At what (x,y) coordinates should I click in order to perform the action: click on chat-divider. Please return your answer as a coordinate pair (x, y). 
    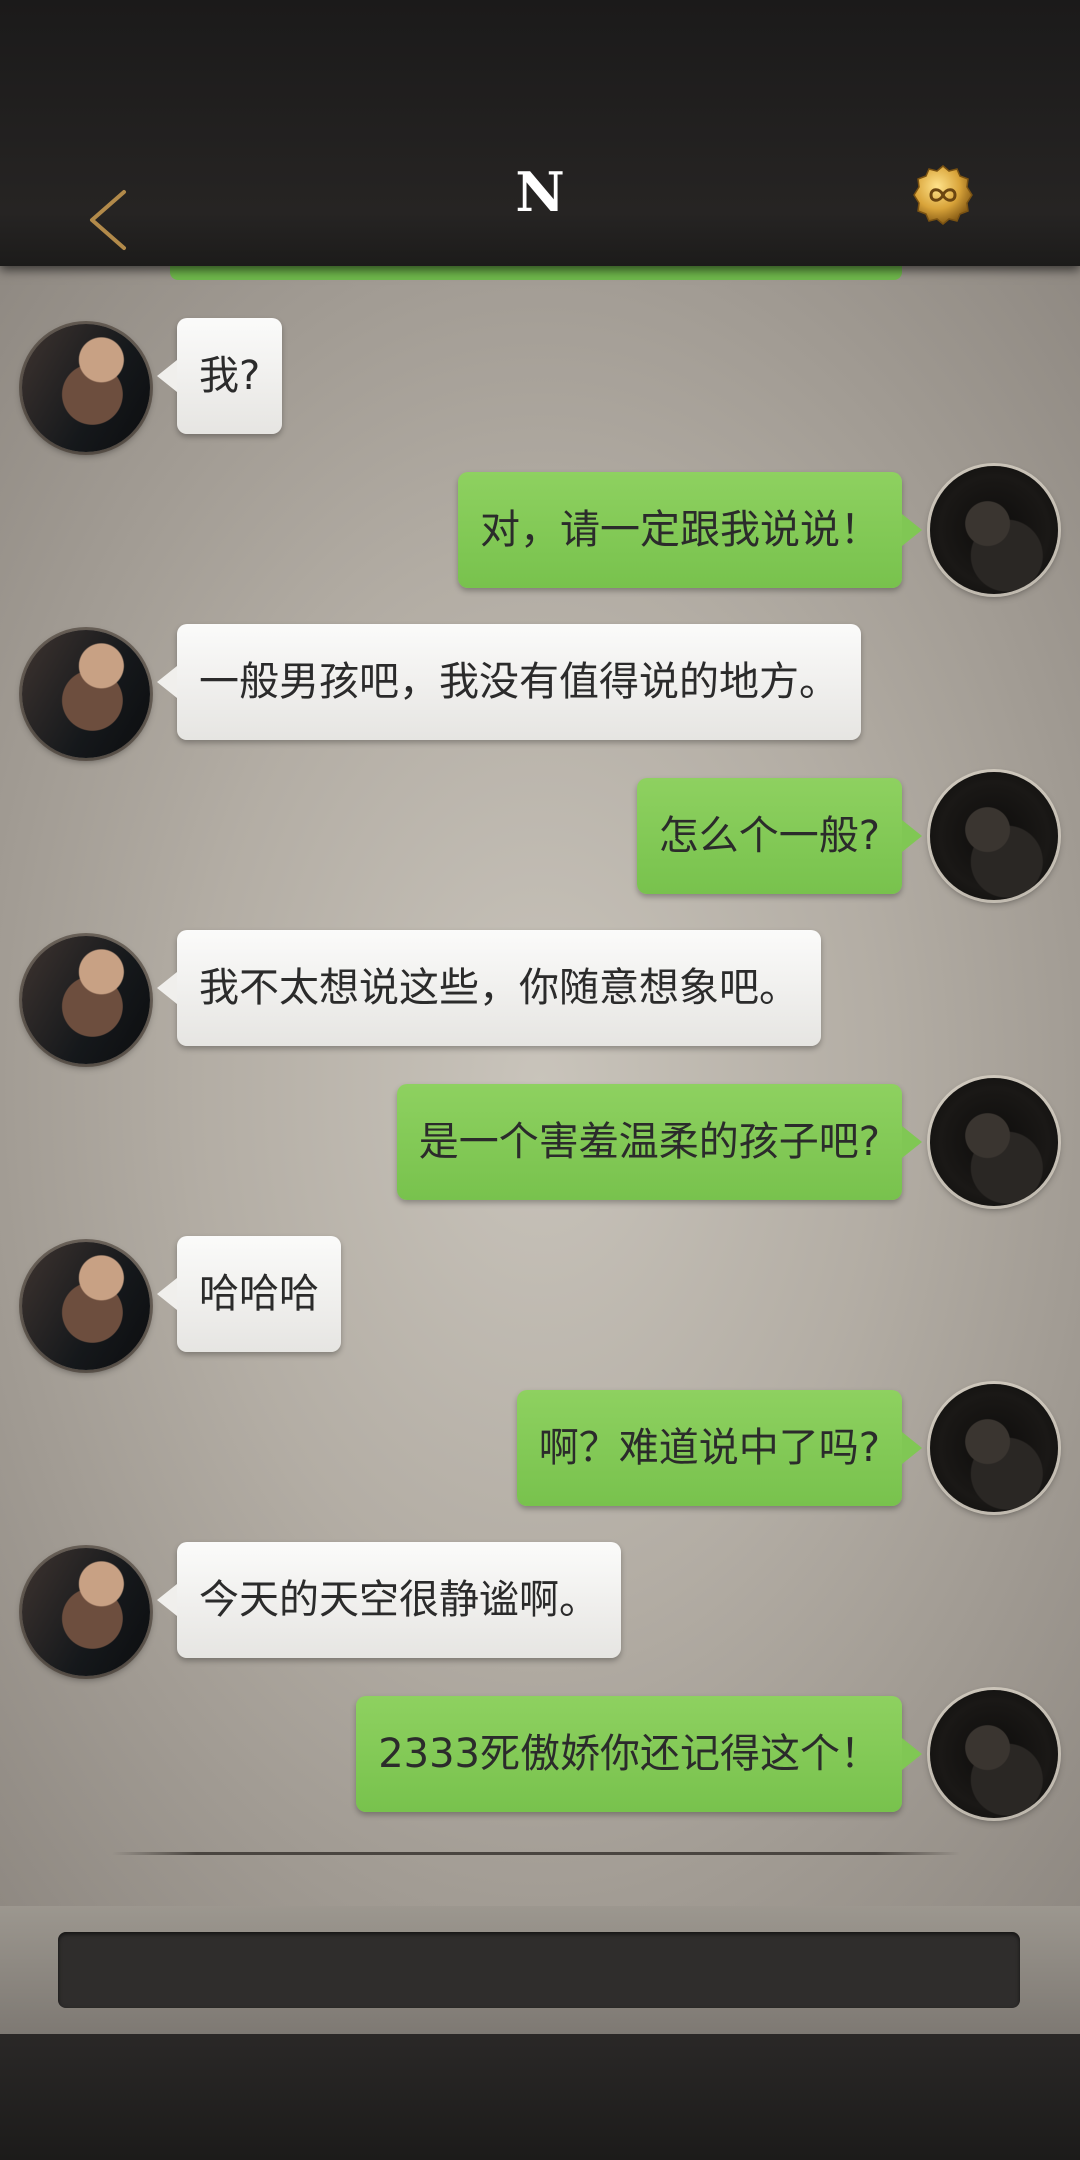
    Looking at the image, I should click on (536, 1853).